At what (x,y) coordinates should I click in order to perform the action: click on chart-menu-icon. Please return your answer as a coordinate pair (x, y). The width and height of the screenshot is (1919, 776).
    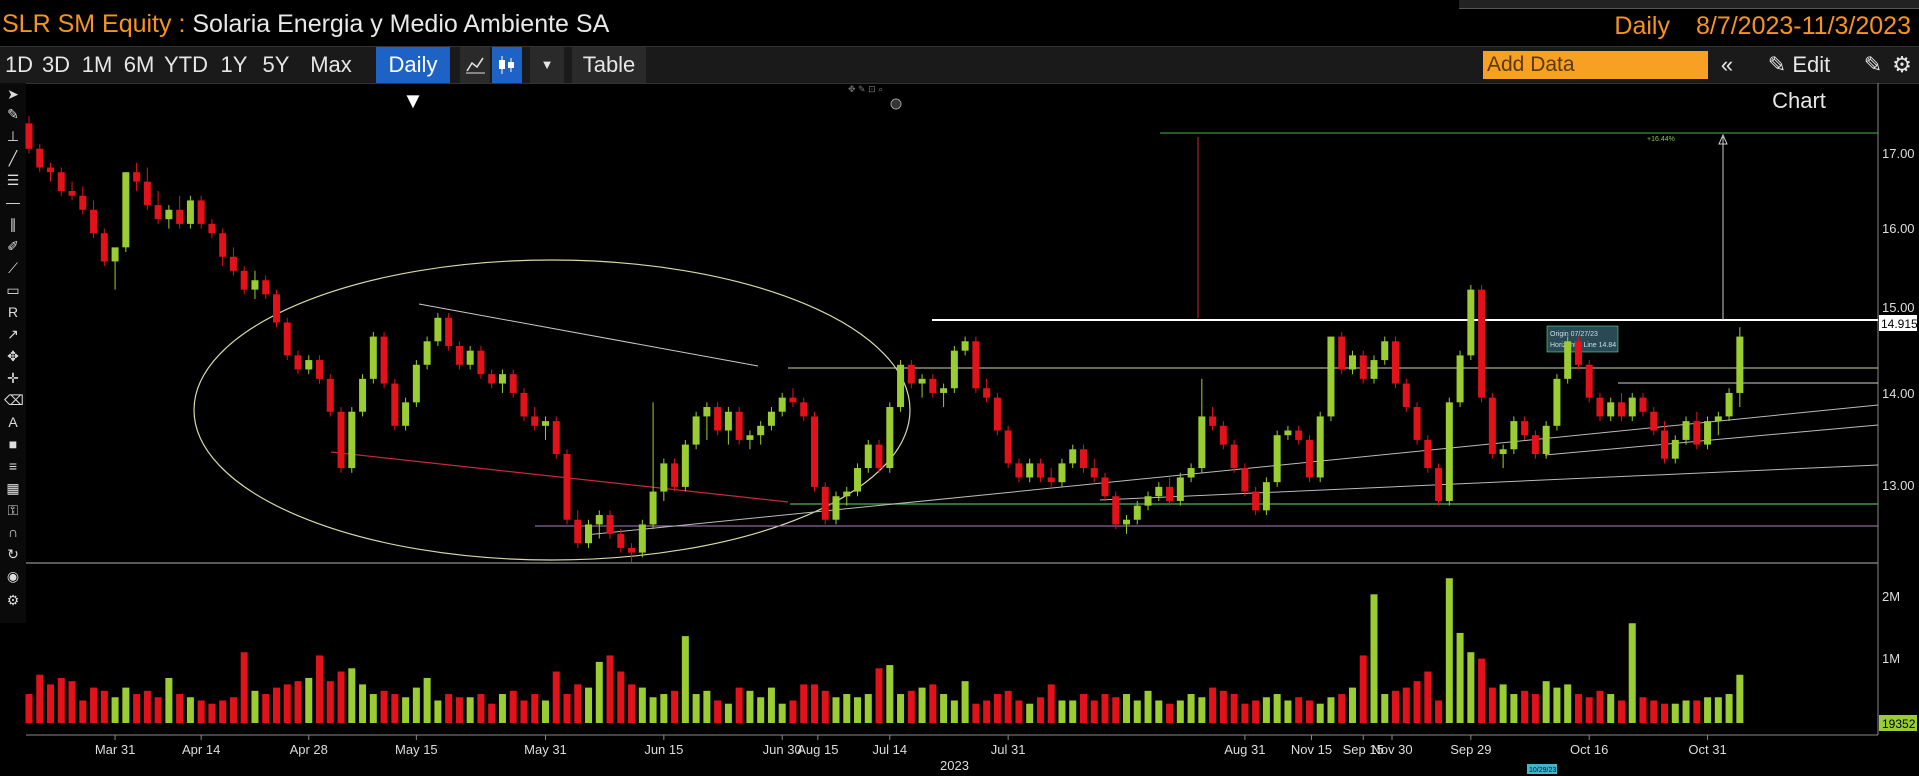
    Looking at the image, I should click on (896, 104).